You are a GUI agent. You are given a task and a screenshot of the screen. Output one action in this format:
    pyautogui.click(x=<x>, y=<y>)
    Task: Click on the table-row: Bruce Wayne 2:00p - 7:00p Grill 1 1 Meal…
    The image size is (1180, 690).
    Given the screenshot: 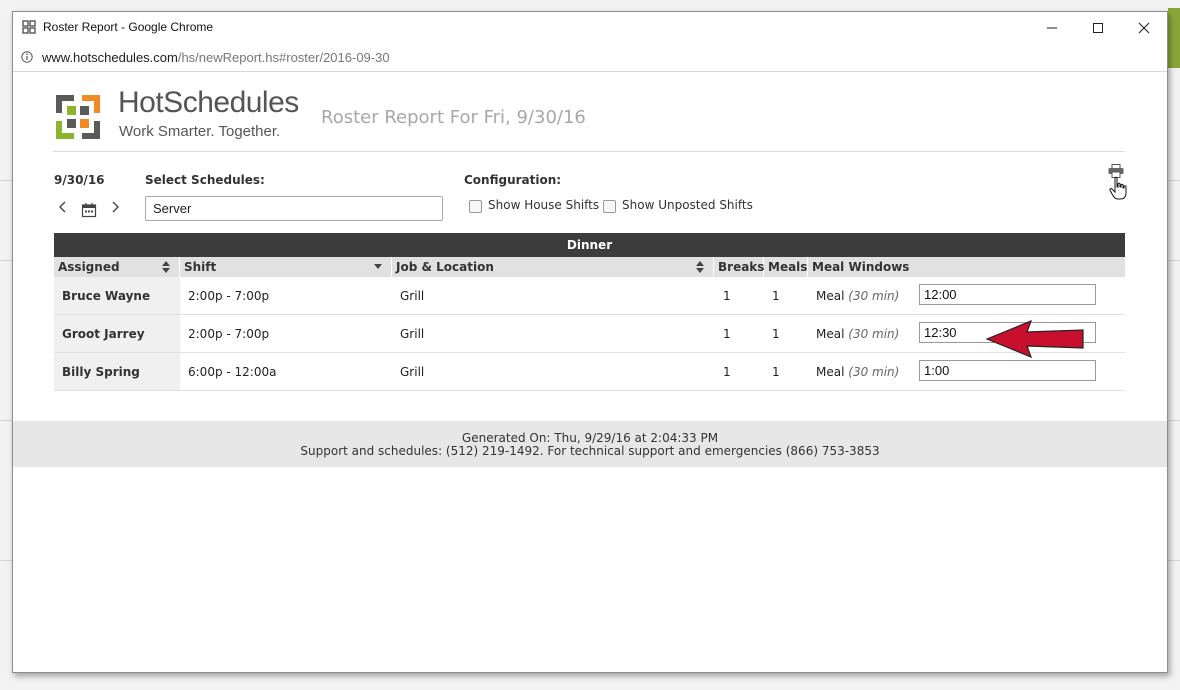 What is the action you would take?
    pyautogui.click(x=589, y=296)
    